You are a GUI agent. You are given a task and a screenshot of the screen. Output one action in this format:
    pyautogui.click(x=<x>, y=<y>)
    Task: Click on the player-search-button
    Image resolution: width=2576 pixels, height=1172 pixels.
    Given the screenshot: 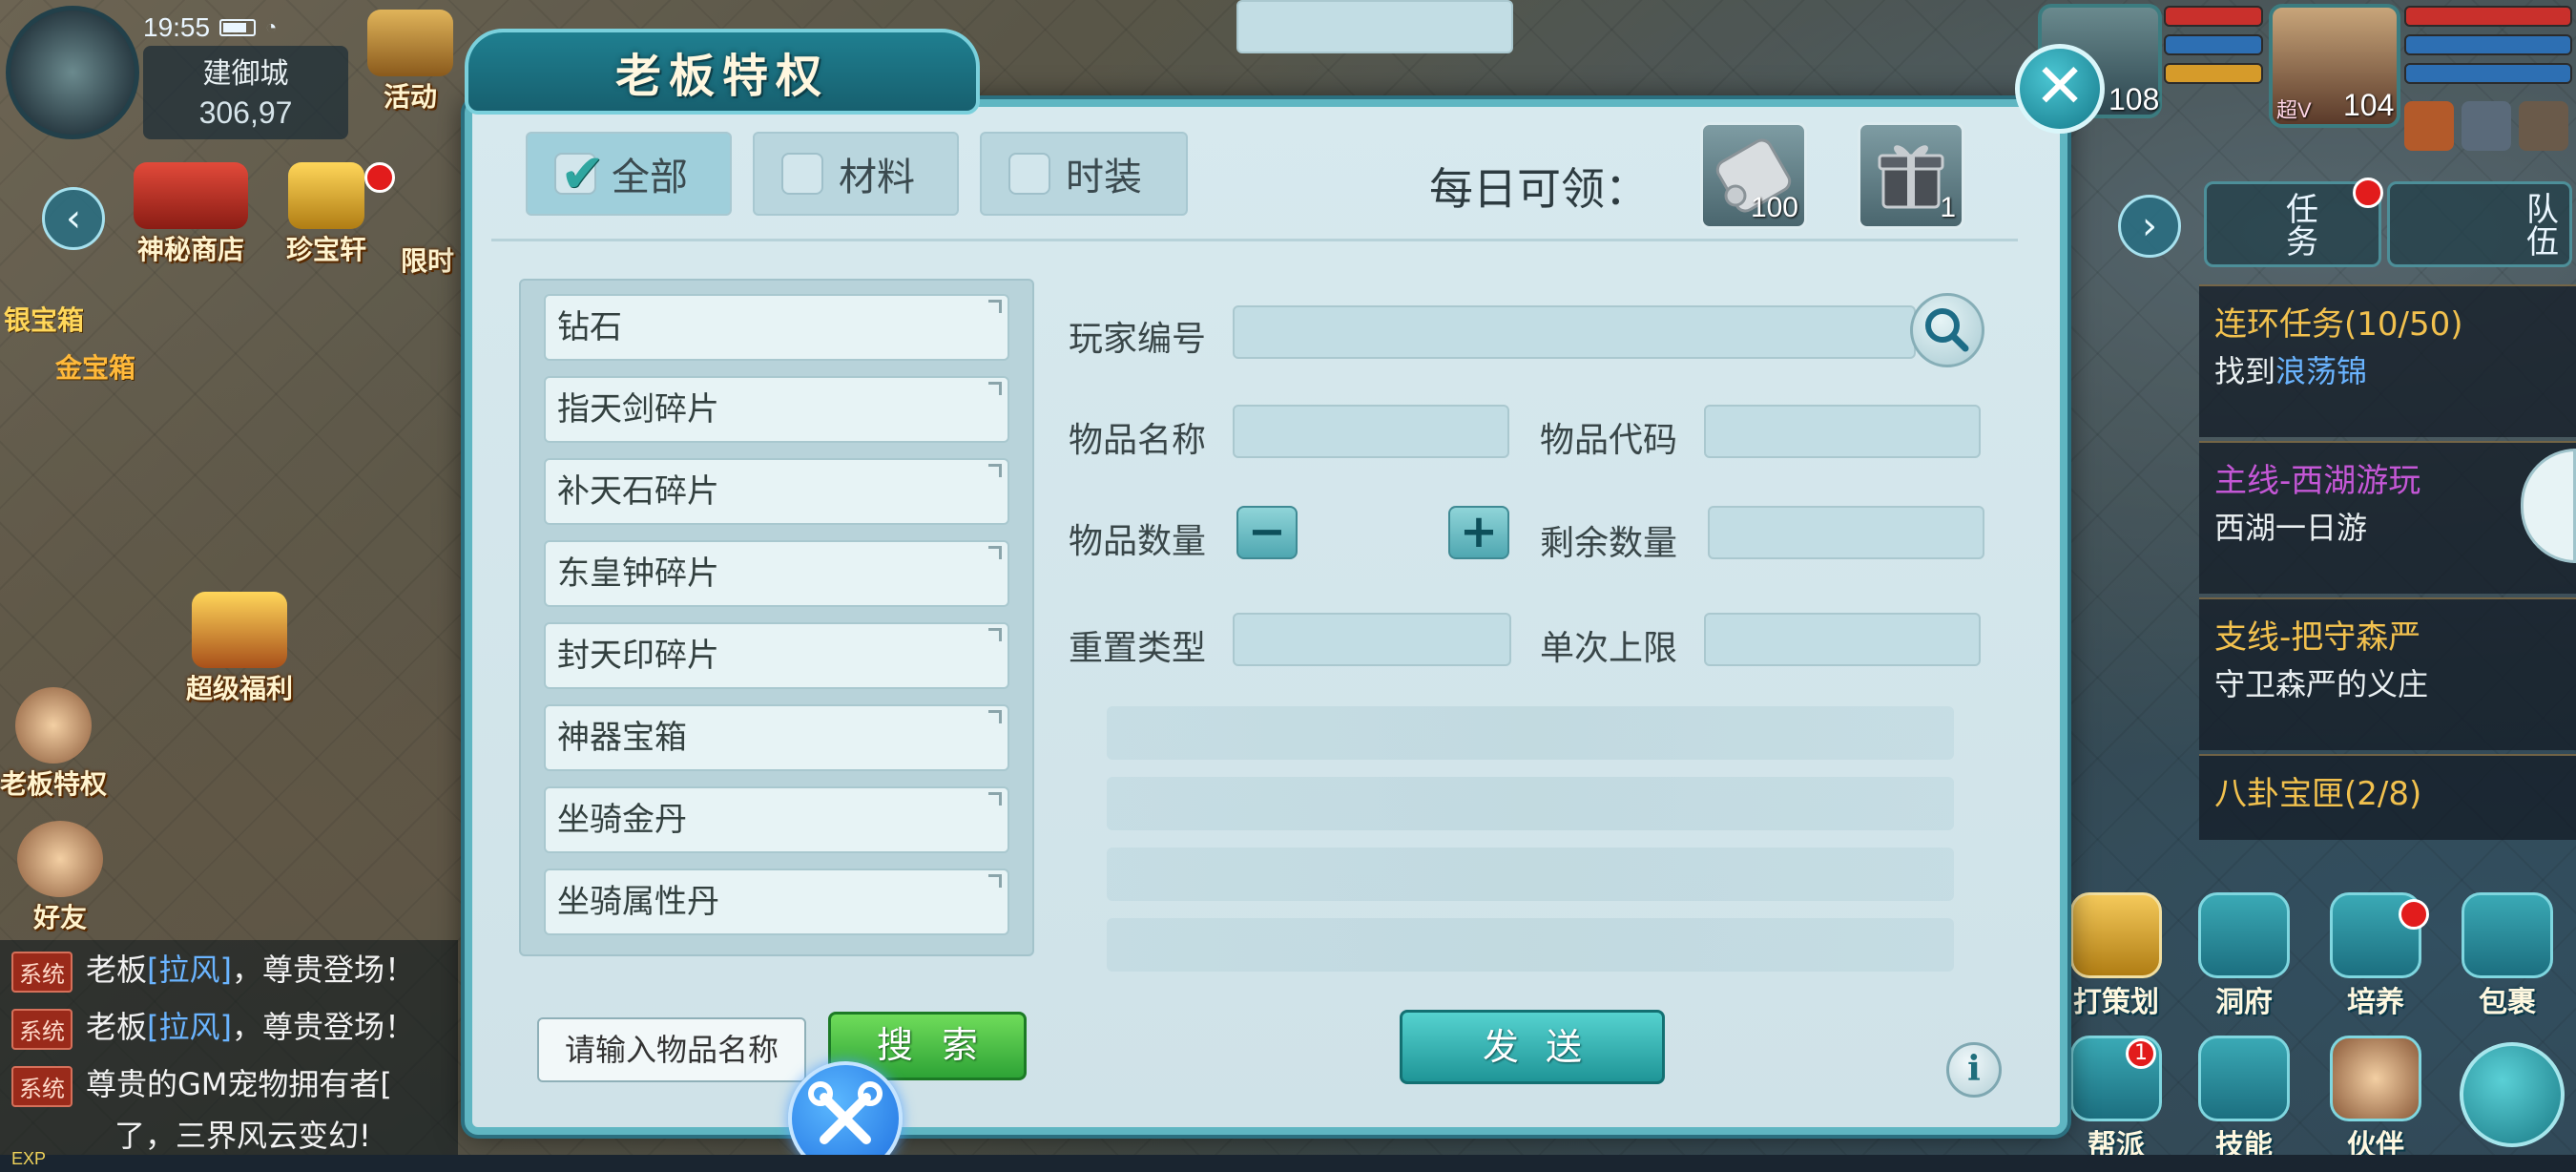 What is the action you would take?
    pyautogui.click(x=1947, y=330)
    